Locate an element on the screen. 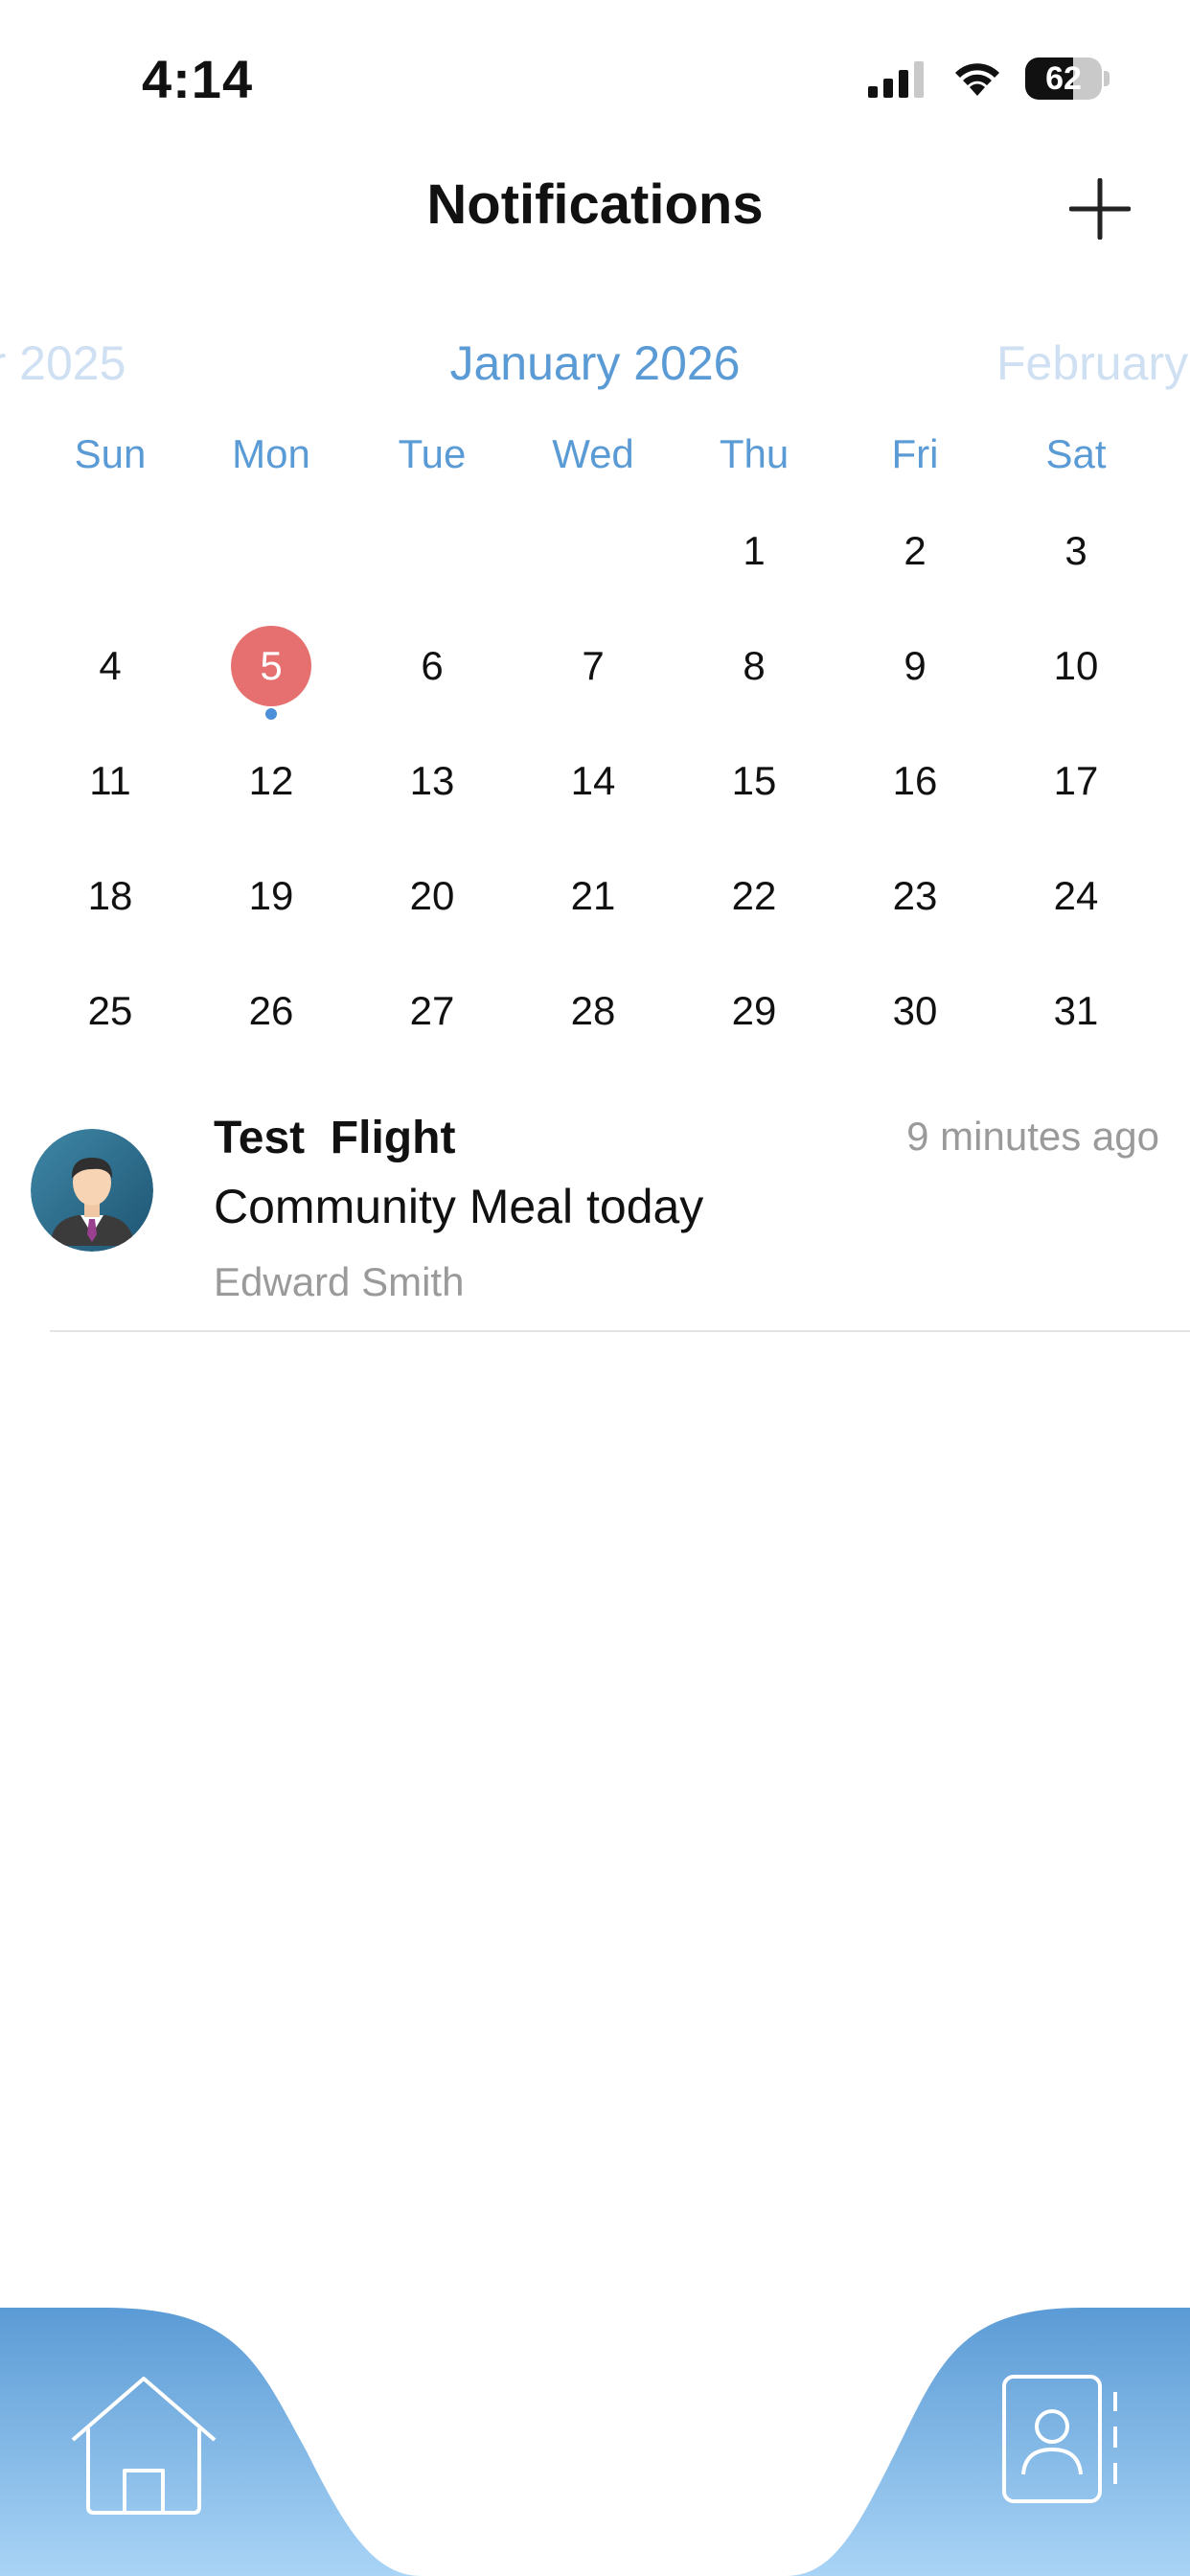 Image resolution: width=1190 pixels, height=2576 pixels. calendar-day-number: 16 is located at coordinates (915, 780).